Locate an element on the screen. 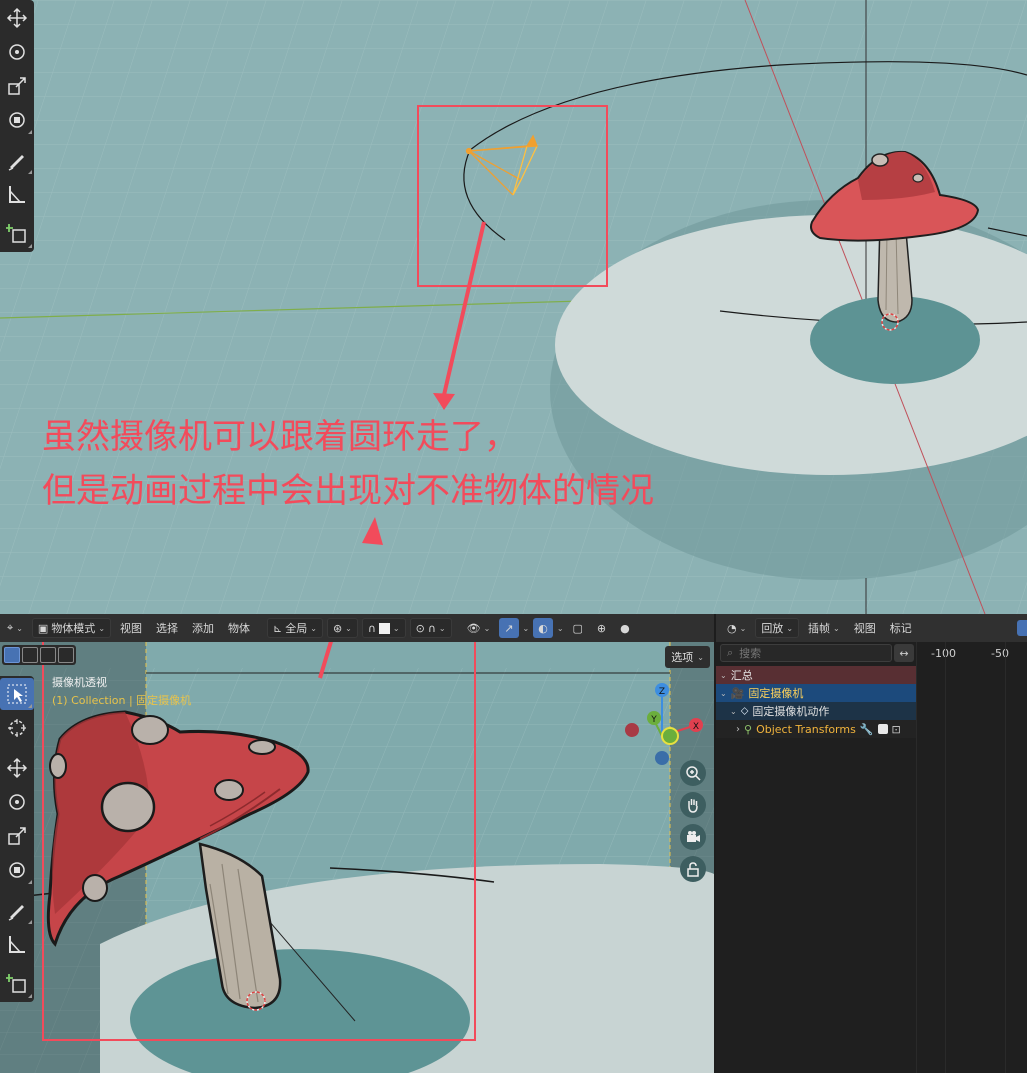 The height and width of the screenshot is (1073, 1027). shading-wireframe: ⊕ is located at coordinates (601, 628).